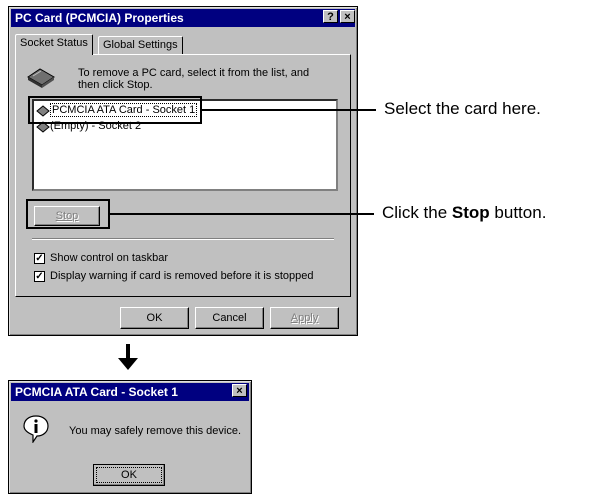 This screenshot has width=592, height=498. What do you see at coordinates (183, 239) in the screenshot?
I see `separator` at bounding box center [183, 239].